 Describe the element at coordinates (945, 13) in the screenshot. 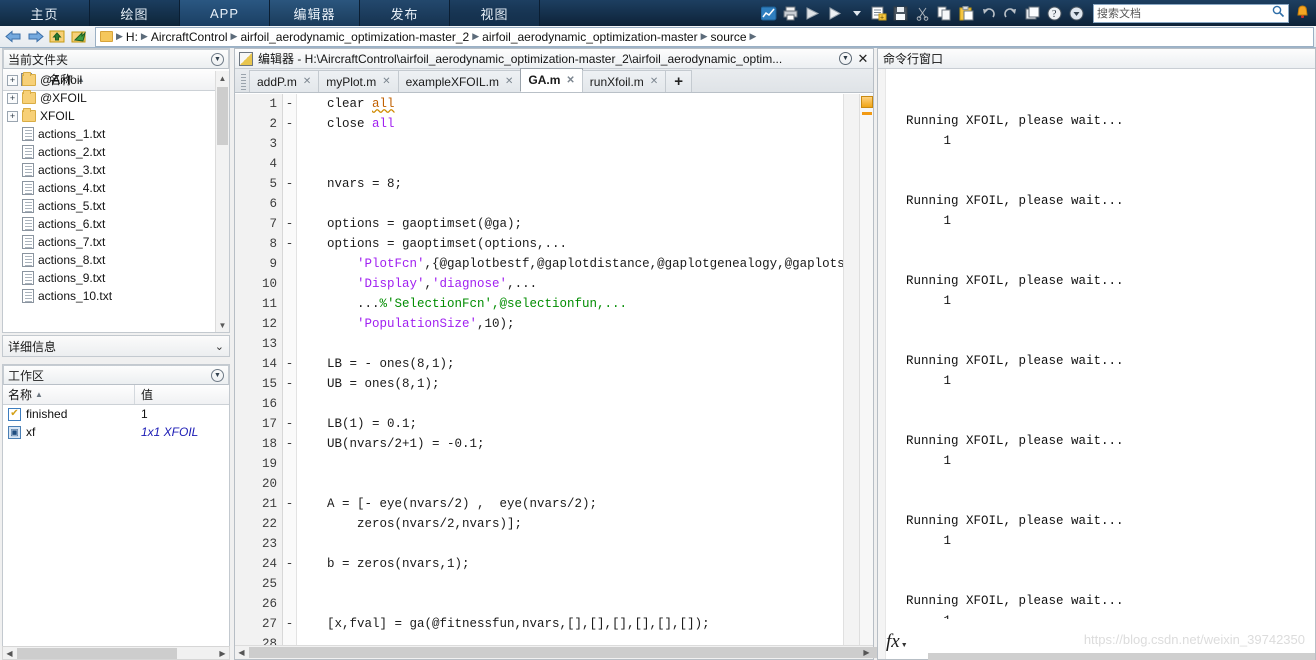

I see `copy-icon` at that location.